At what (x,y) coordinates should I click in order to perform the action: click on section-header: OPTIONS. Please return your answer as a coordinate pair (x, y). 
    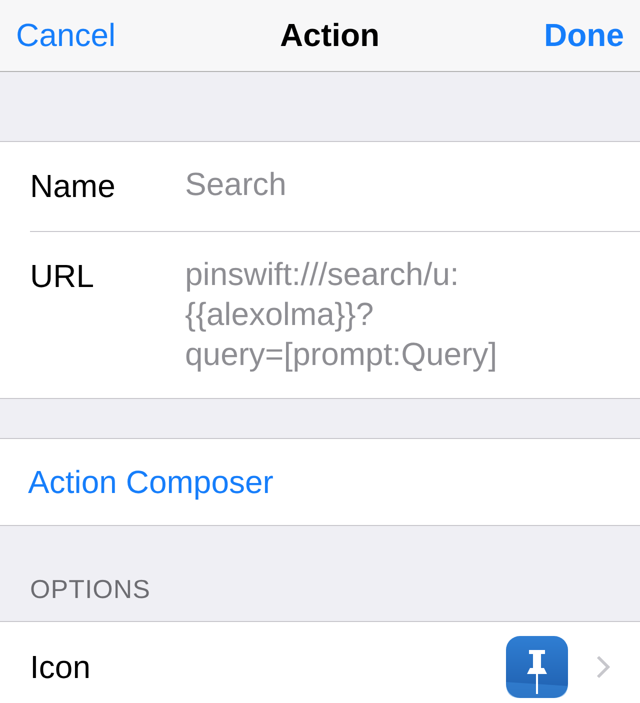
    Looking at the image, I should click on (90, 589).